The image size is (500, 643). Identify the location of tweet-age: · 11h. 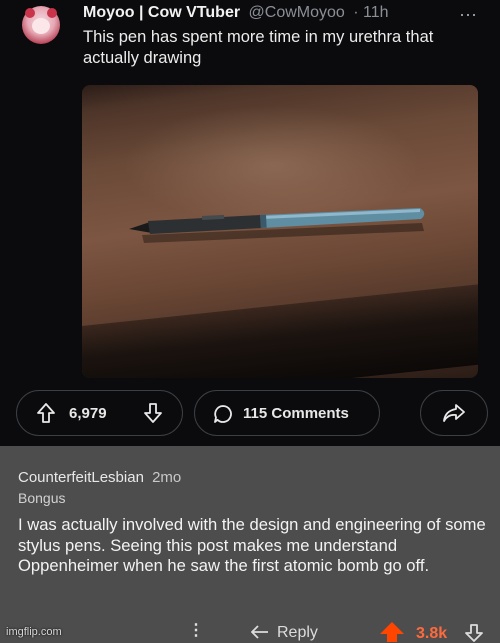
(371, 12).